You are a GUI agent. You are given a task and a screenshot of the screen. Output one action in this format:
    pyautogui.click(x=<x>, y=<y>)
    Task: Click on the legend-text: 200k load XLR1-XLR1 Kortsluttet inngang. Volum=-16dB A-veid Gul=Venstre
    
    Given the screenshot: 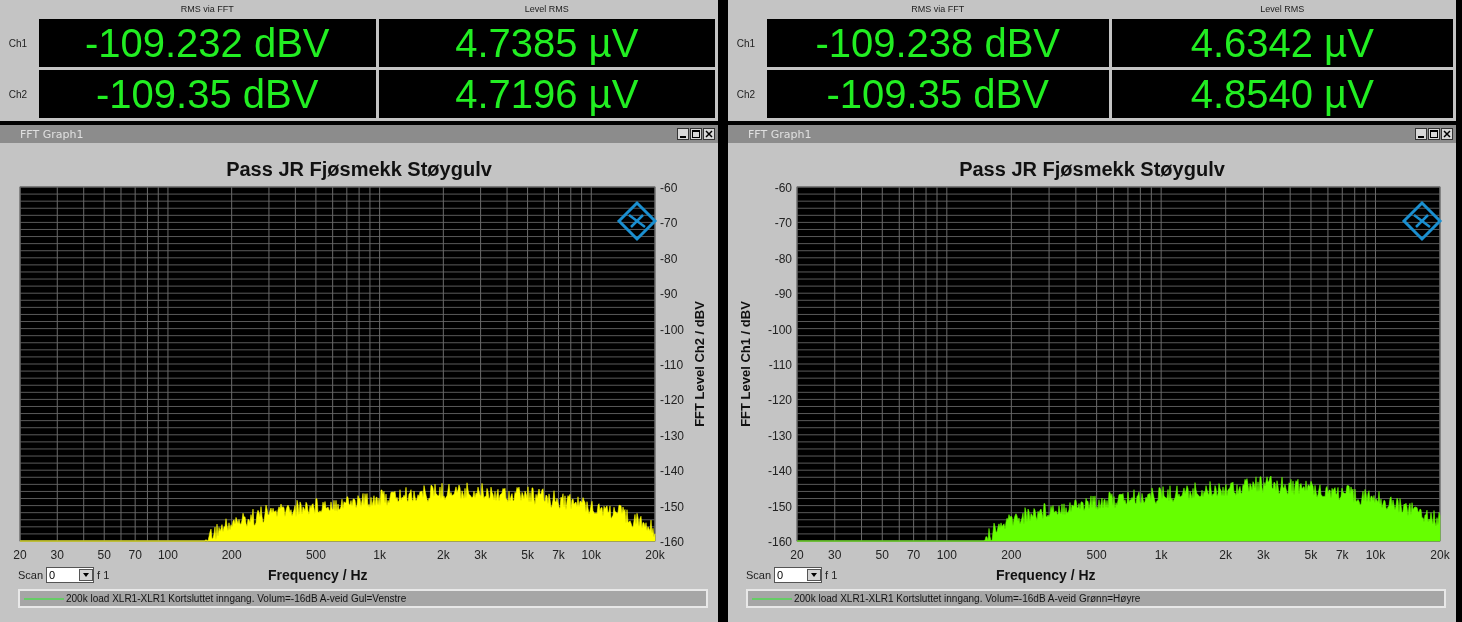 What is the action you would take?
    pyautogui.click(x=236, y=598)
    